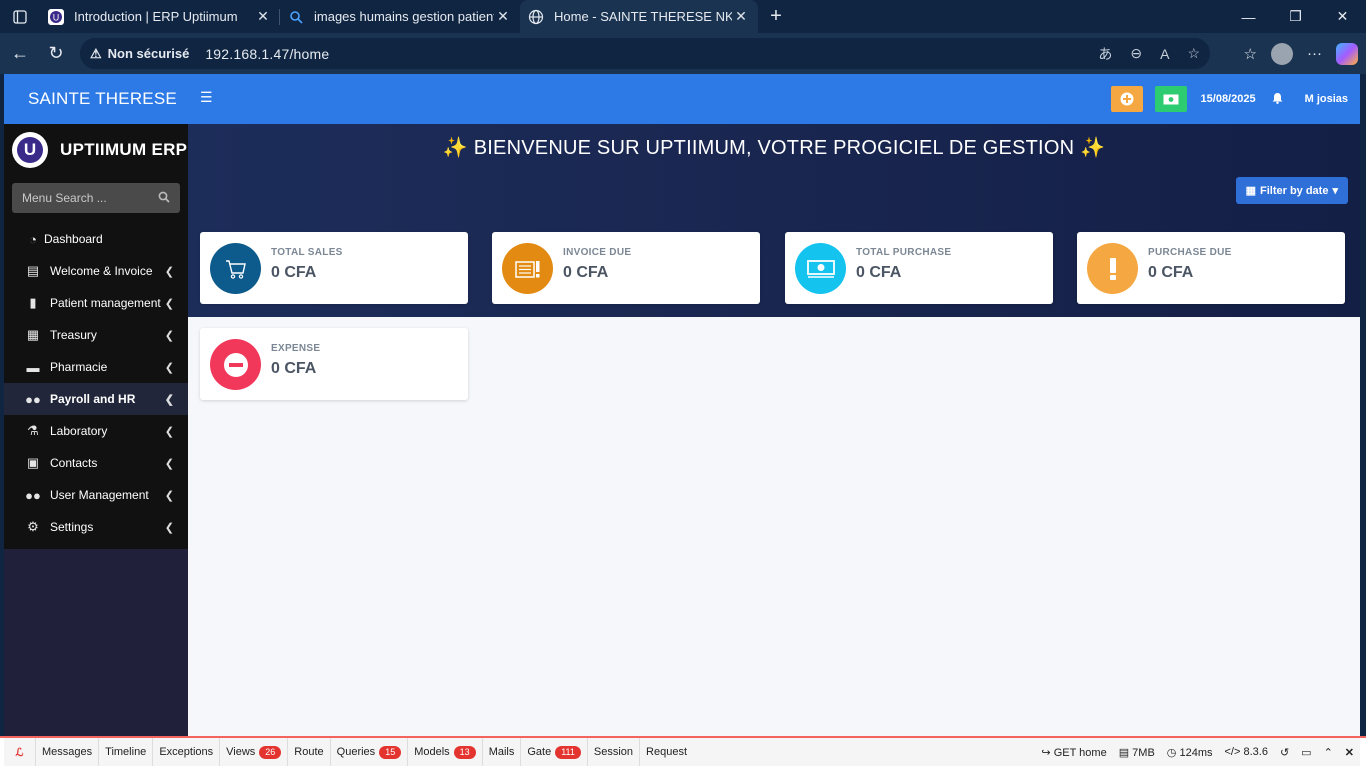 The height and width of the screenshot is (768, 1366). Describe the element at coordinates (96, 431) in the screenshot. I see `sidebar-item-laboratory: ⚗ Laboratory ❮` at that location.